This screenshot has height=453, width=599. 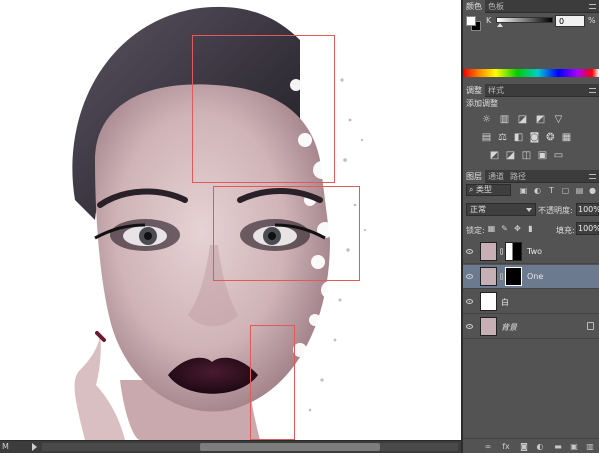 What do you see at coordinates (531, 6) in the screenshot?
I see `color-panel-tabs: 颜色 色板` at bounding box center [531, 6].